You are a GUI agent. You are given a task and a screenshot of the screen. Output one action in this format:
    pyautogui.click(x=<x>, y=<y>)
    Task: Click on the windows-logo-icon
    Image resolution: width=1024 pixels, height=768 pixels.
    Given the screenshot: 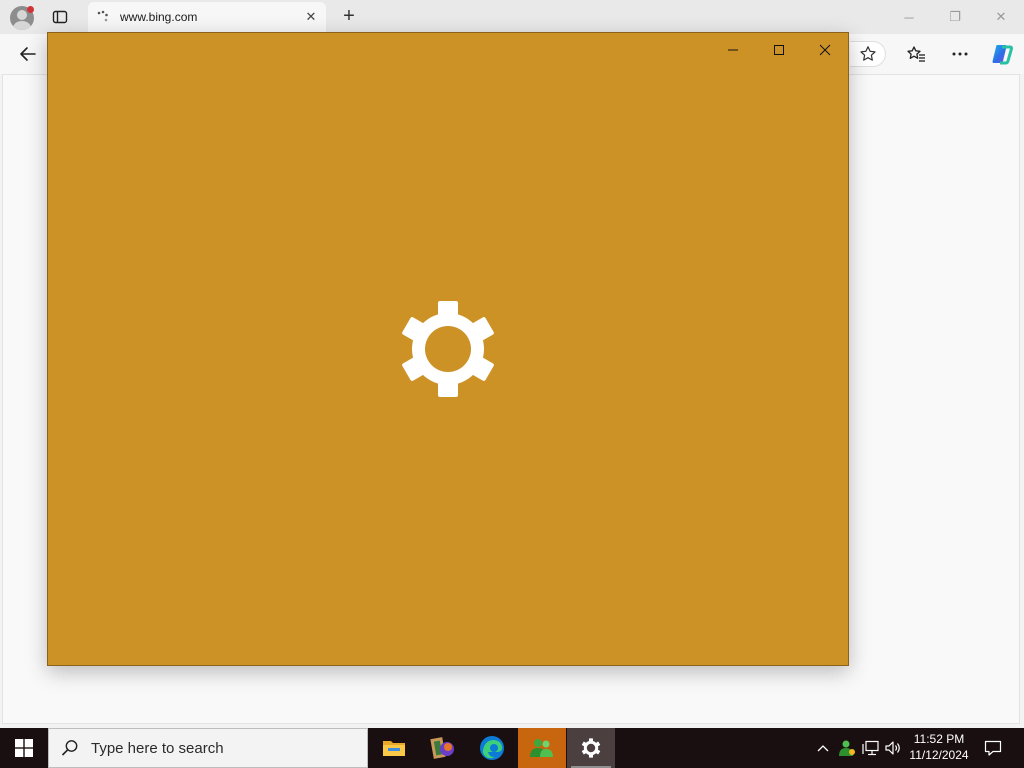 What is the action you would take?
    pyautogui.click(x=24, y=748)
    